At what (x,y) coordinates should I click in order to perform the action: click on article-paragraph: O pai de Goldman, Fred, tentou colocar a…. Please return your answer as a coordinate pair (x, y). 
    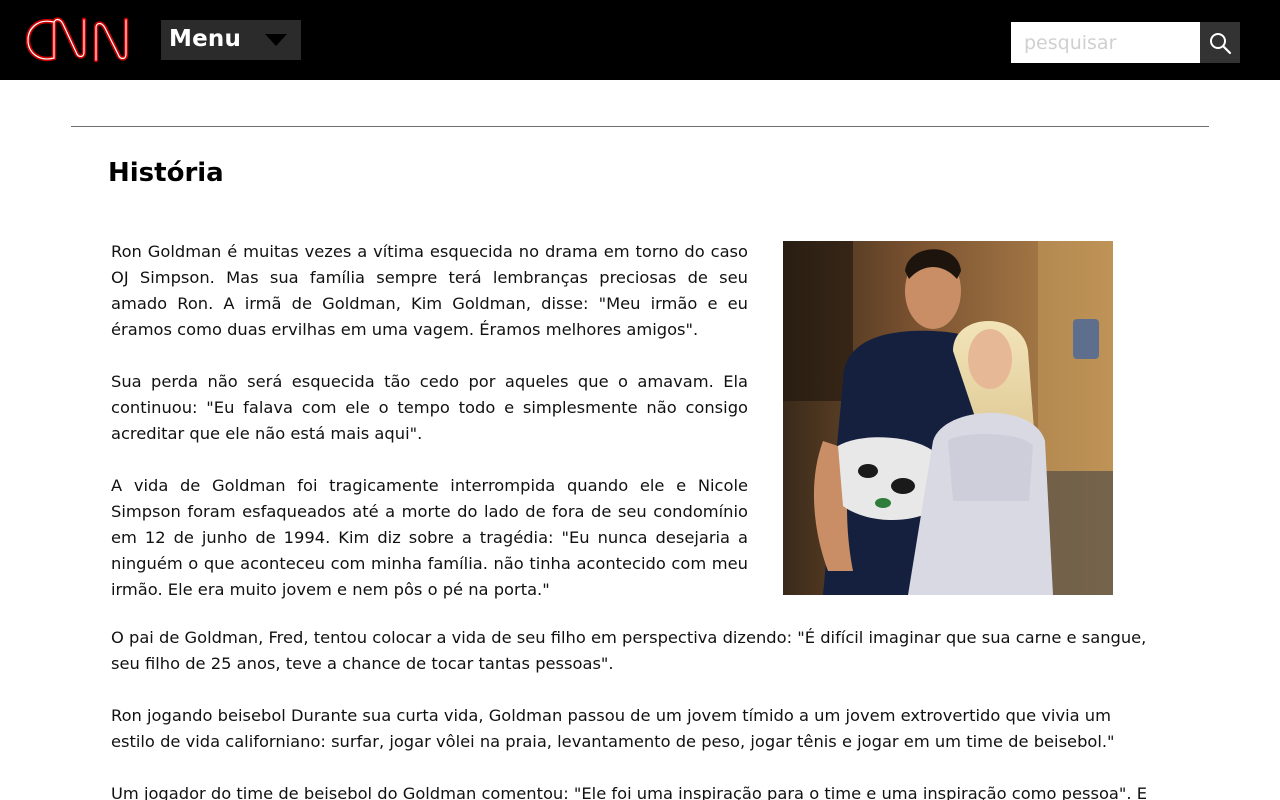
    Looking at the image, I should click on (629, 650).